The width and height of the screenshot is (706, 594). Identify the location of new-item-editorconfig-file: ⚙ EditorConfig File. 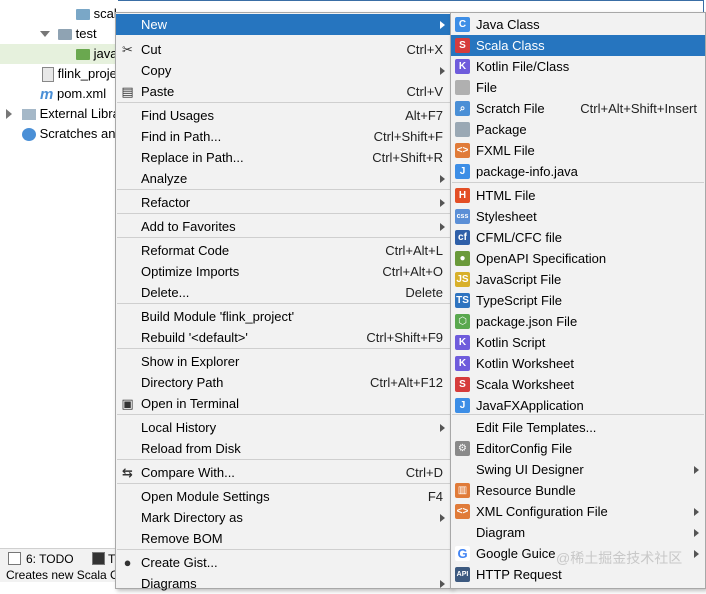
(578, 448).